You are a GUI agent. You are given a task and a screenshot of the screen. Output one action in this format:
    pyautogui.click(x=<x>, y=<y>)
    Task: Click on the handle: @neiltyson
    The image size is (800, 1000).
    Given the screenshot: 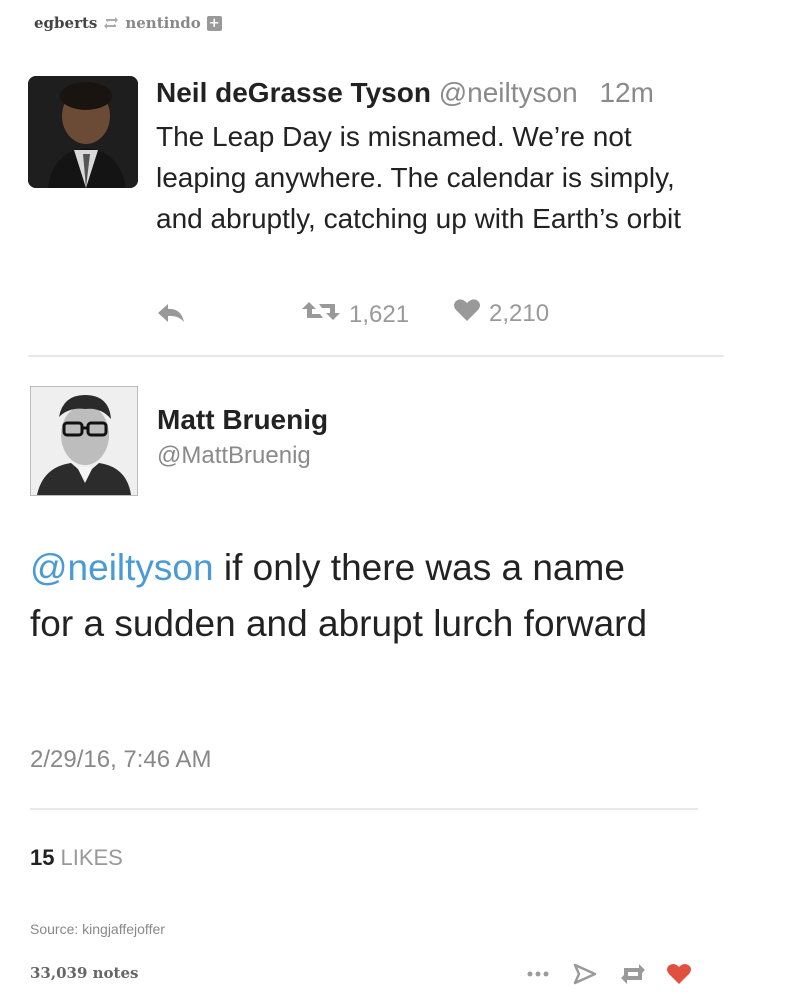 What is the action you would take?
    pyautogui.click(x=508, y=92)
    